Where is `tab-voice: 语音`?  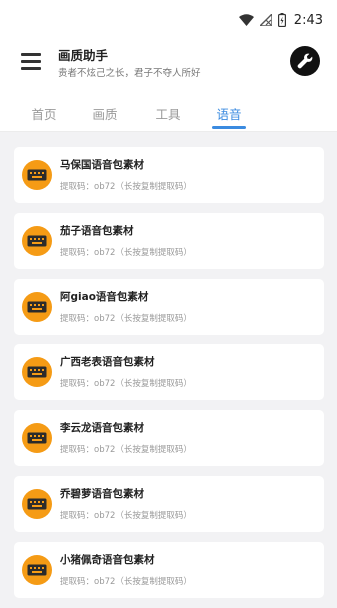
tab-voice: 语音 is located at coordinates (229, 113).